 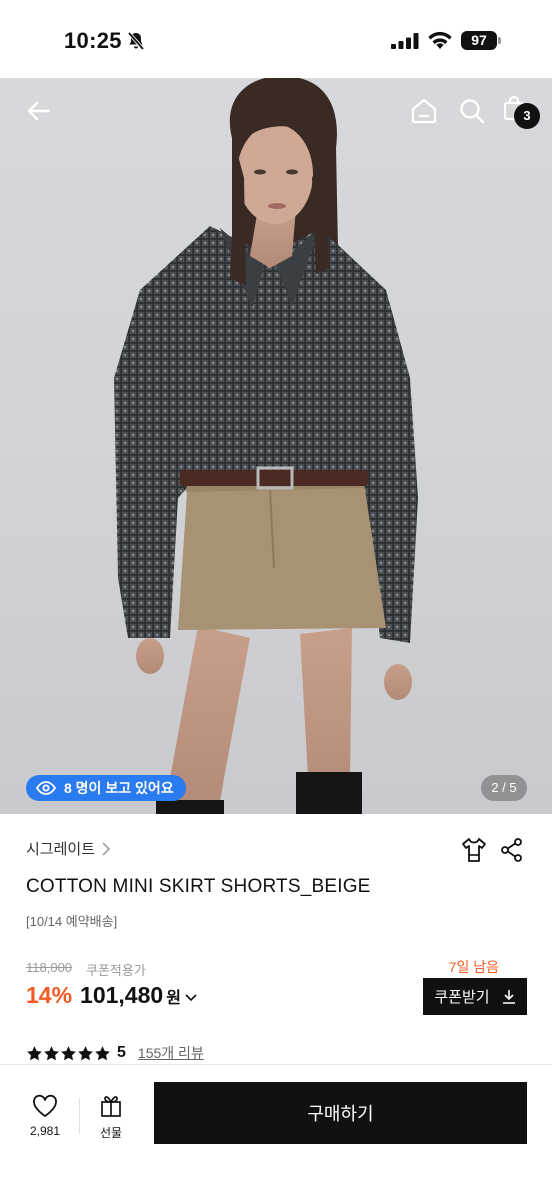 I want to click on eye-icon, so click(x=46, y=788).